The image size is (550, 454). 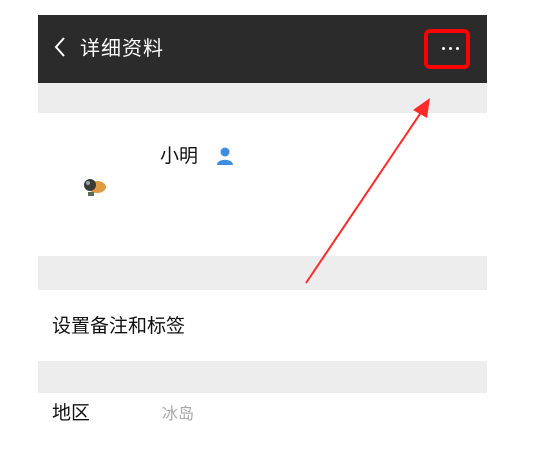 I want to click on region-row: 地区 冰岛, so click(x=262, y=423).